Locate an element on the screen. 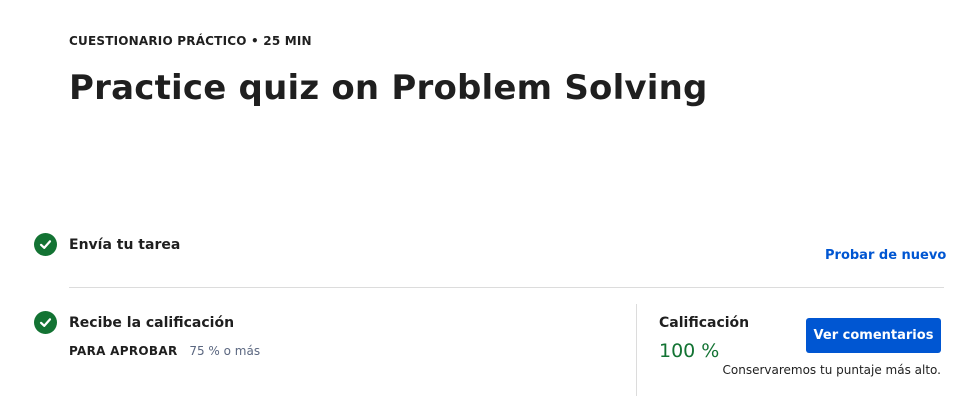 This screenshot has height=412, width=978. view-feedback-button: Ver comentarios is located at coordinates (873, 335).